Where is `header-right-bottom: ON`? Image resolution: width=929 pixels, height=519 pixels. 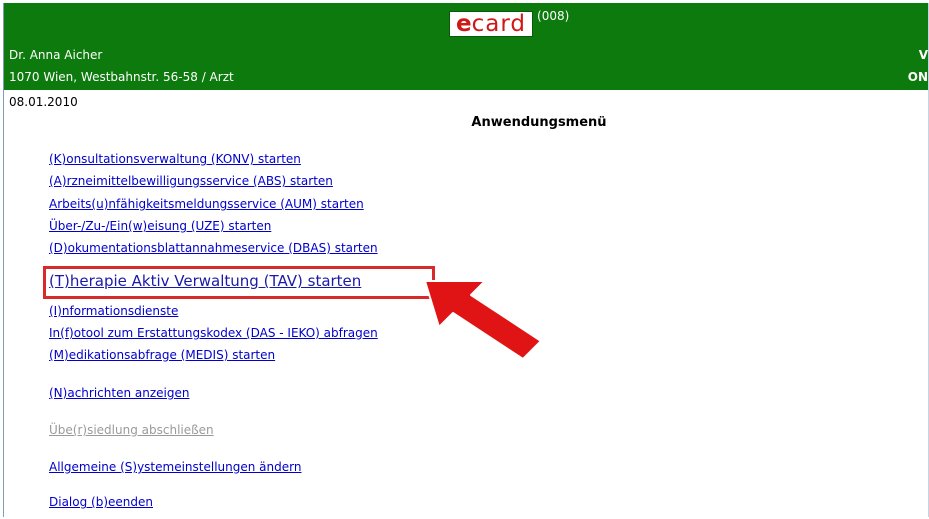
header-right-bottom: ON is located at coordinates (917, 77).